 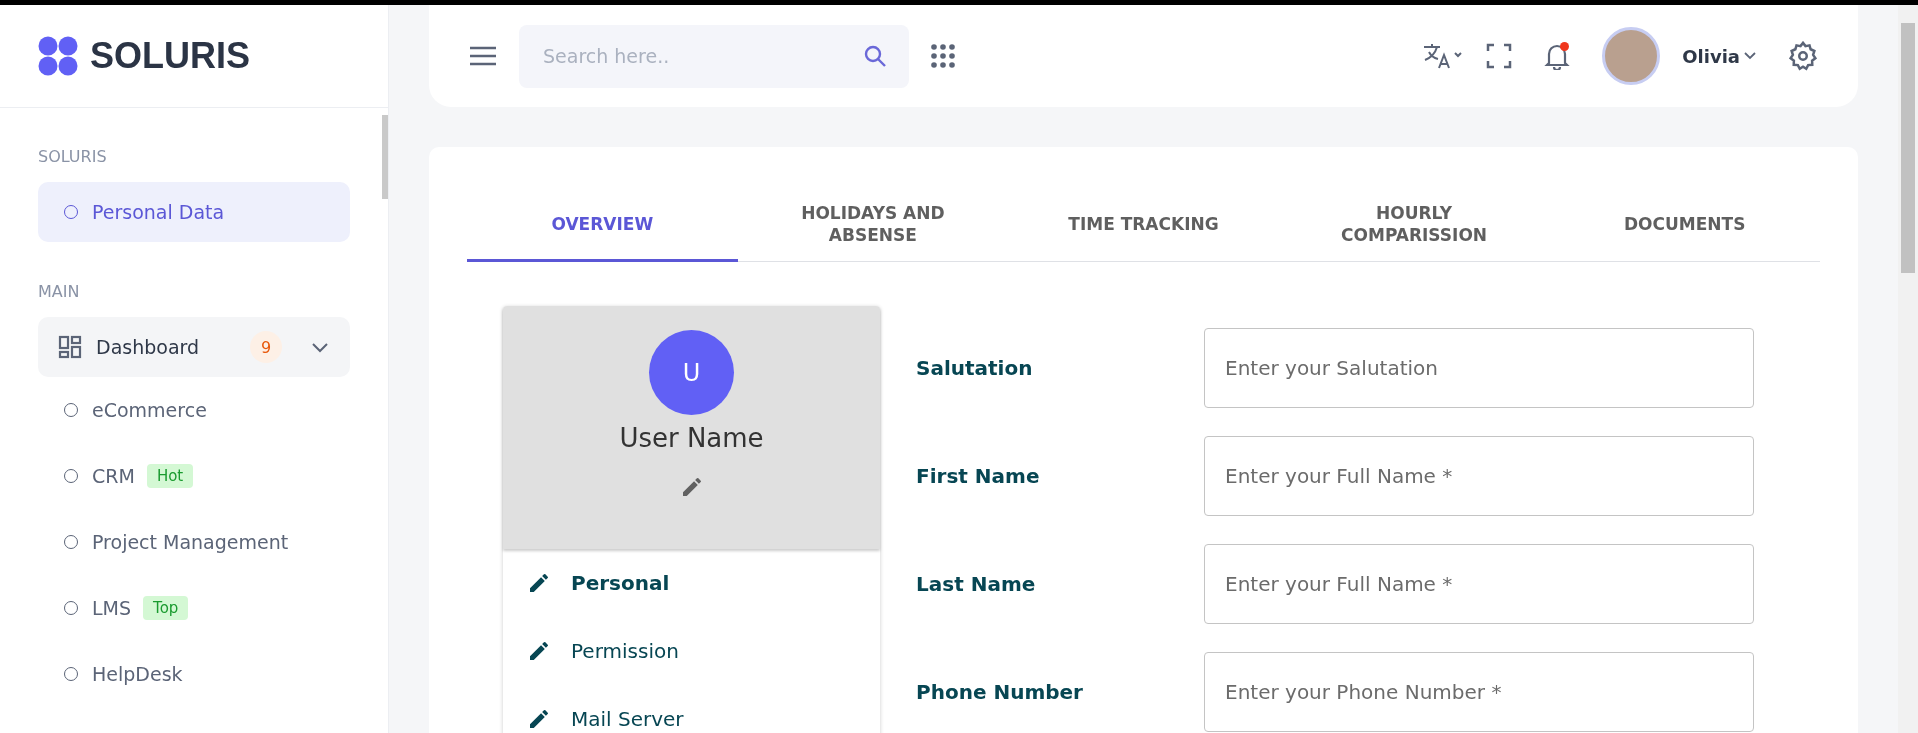 What do you see at coordinates (266, 347) in the screenshot?
I see `count-badge: 9` at bounding box center [266, 347].